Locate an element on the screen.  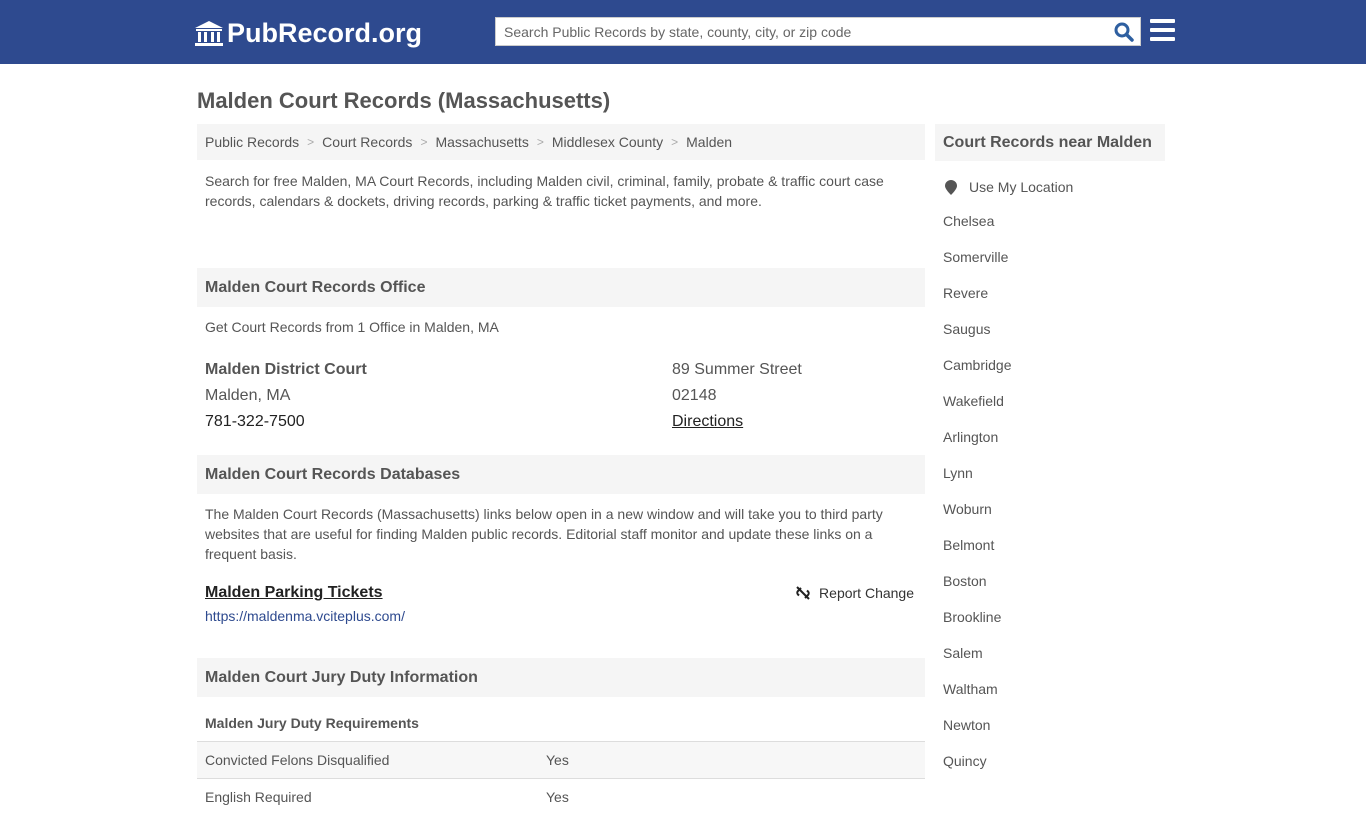
sidebar-heading: Court Records near Malden is located at coordinates (1050, 142).